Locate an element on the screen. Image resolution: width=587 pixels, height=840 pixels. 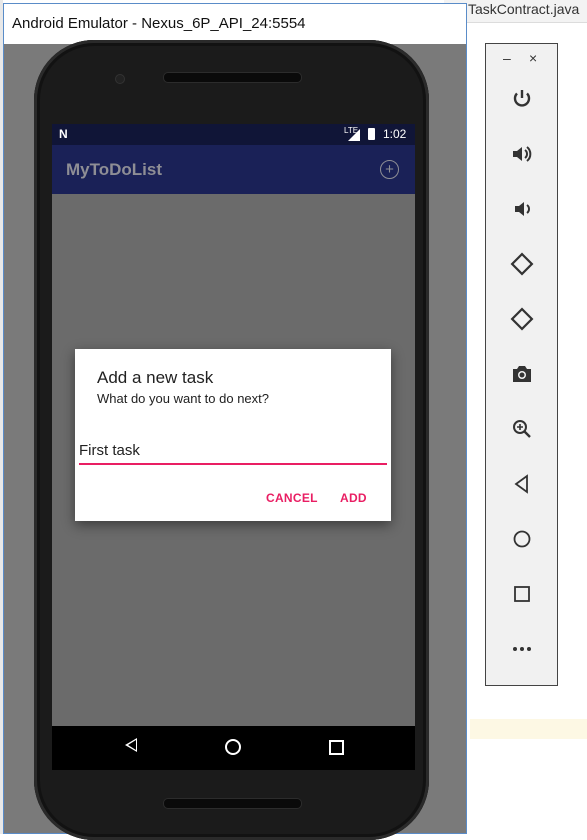
notification-n-icon: N is located at coordinates (63, 134).